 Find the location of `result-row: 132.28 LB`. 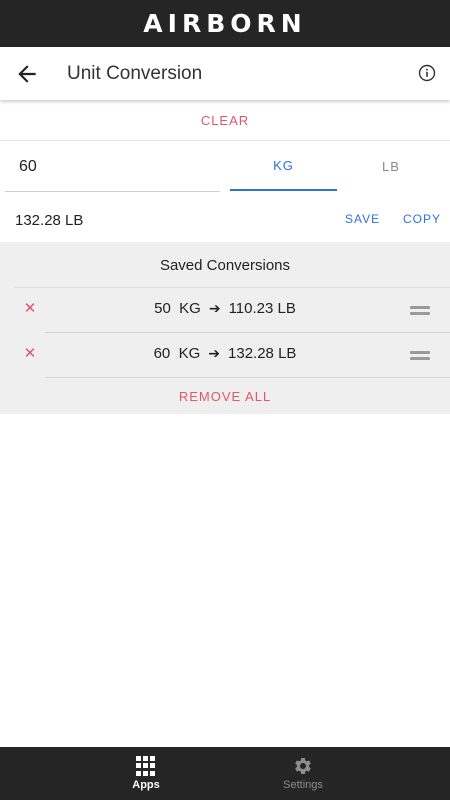

result-row: 132.28 LB is located at coordinates (225, 217).